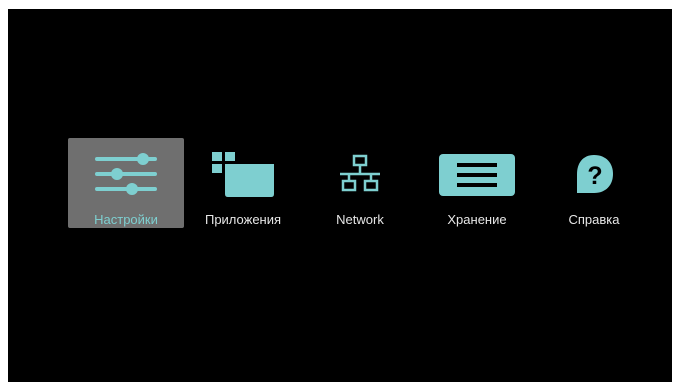 Image resolution: width=679 pixels, height=387 pixels. Describe the element at coordinates (126, 219) in the screenshot. I see `menu-item-label: Настройки` at that location.